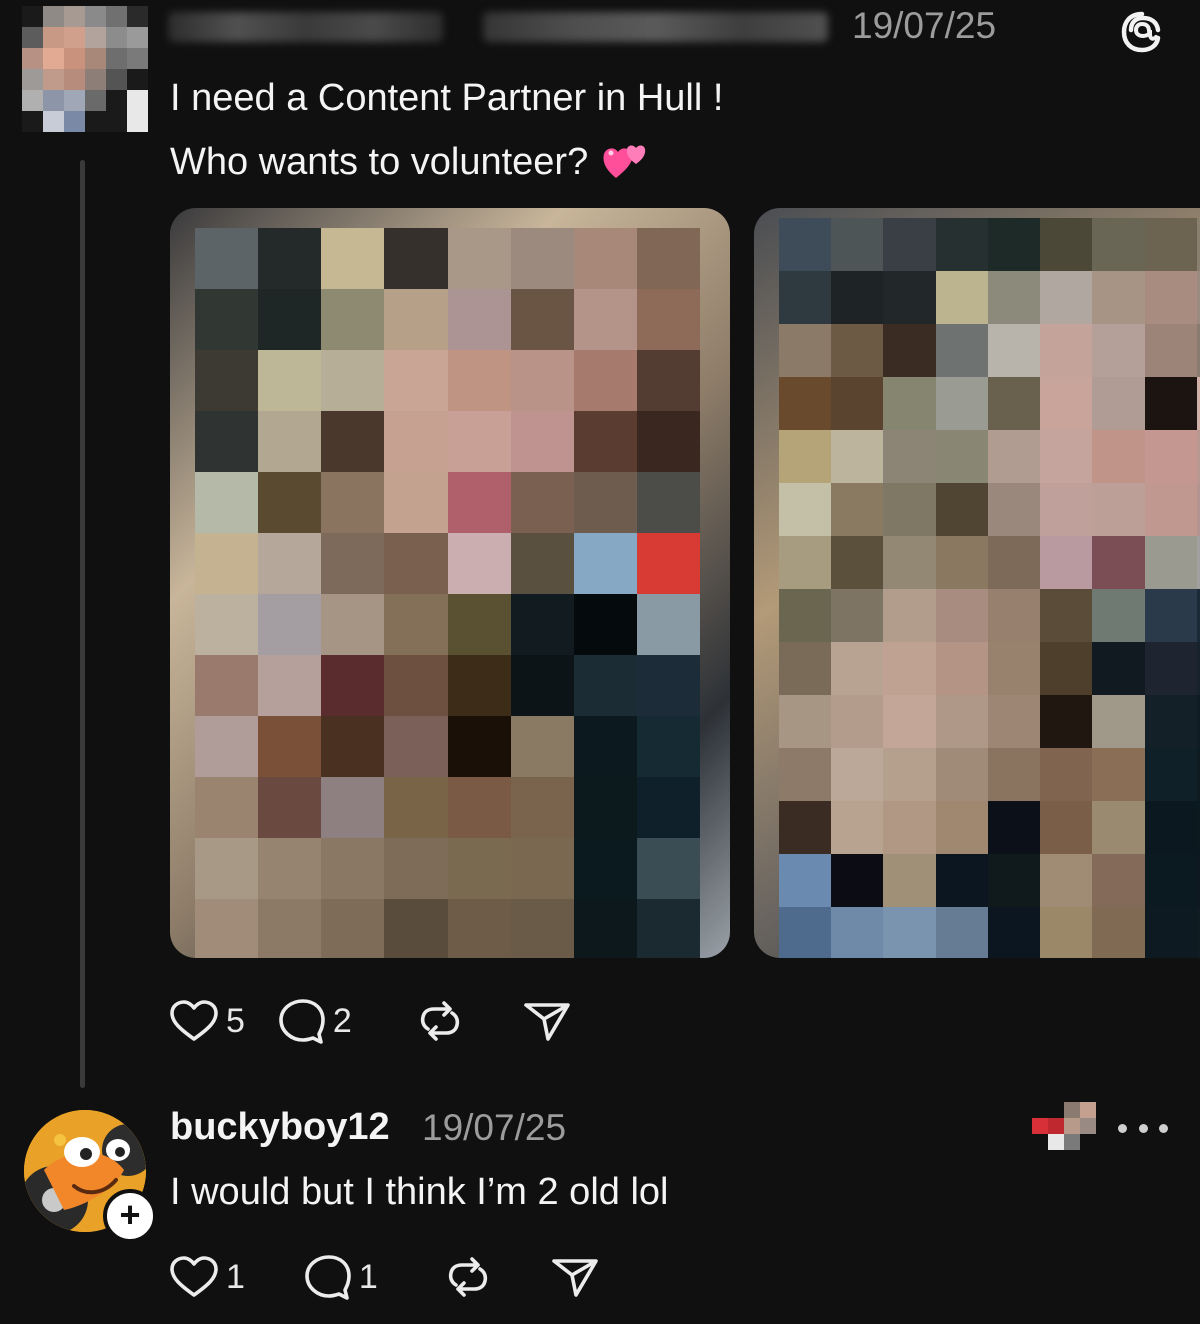 The height and width of the screenshot is (1324, 1200). What do you see at coordinates (1064, 1126) in the screenshot?
I see `liked-by-avatar` at bounding box center [1064, 1126].